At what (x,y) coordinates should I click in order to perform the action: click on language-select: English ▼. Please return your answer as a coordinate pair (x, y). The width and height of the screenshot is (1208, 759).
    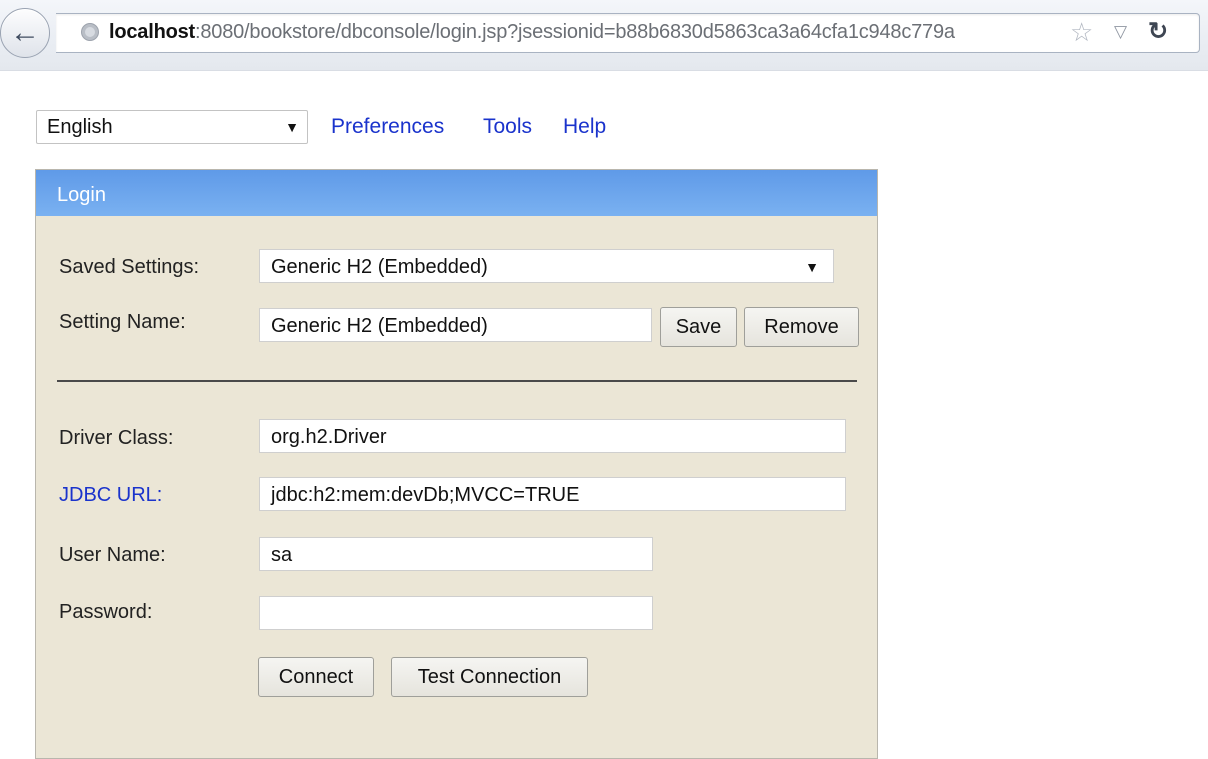
    Looking at the image, I should click on (172, 127).